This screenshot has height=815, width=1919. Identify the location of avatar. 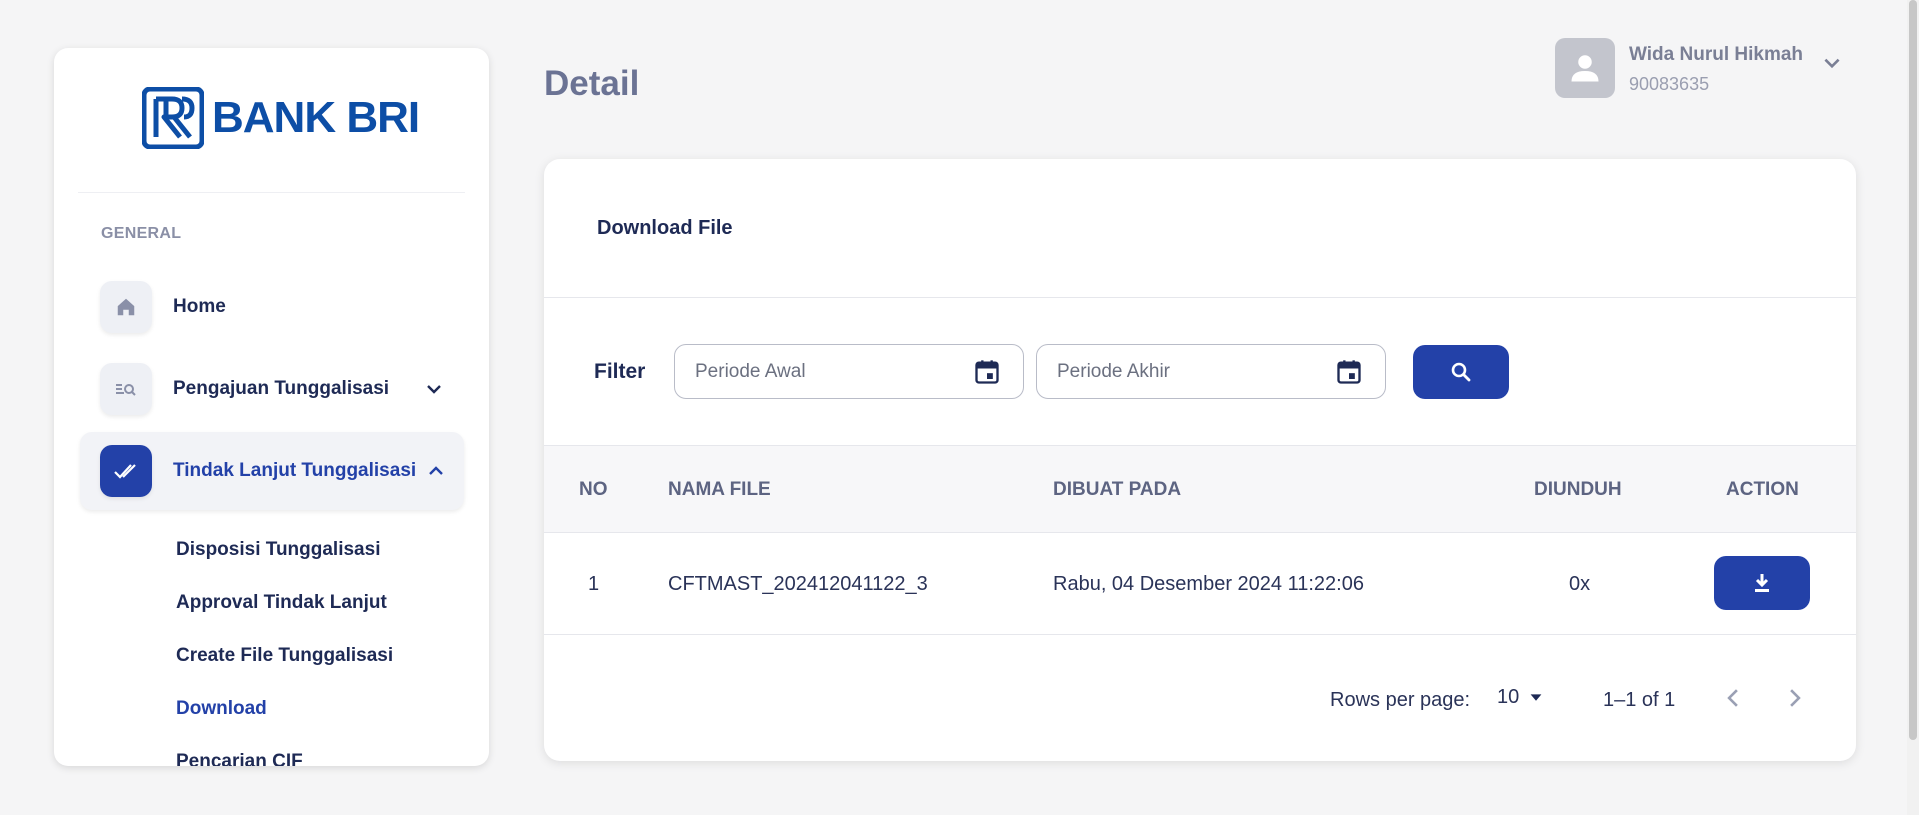
(1585, 68).